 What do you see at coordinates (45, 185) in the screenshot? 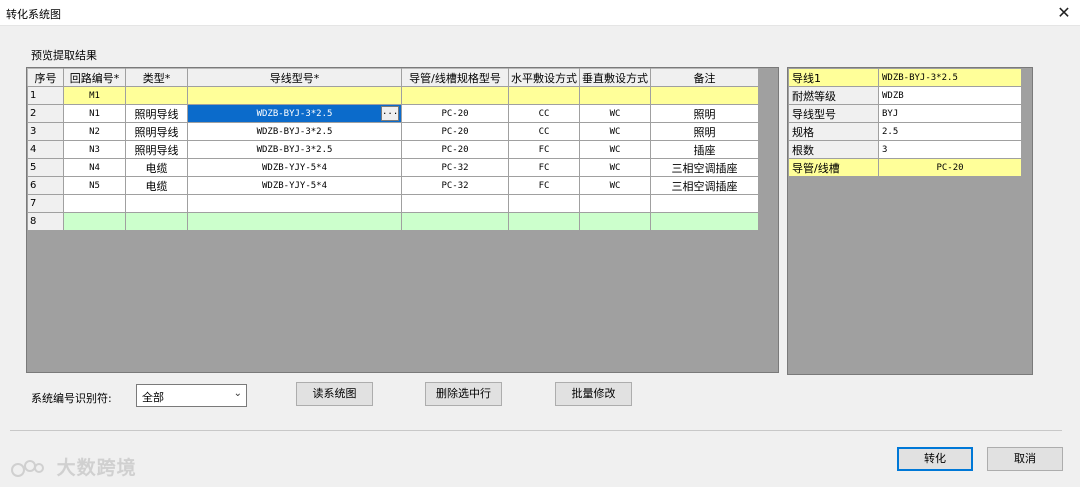
I see `row-number: 6` at bounding box center [45, 185].